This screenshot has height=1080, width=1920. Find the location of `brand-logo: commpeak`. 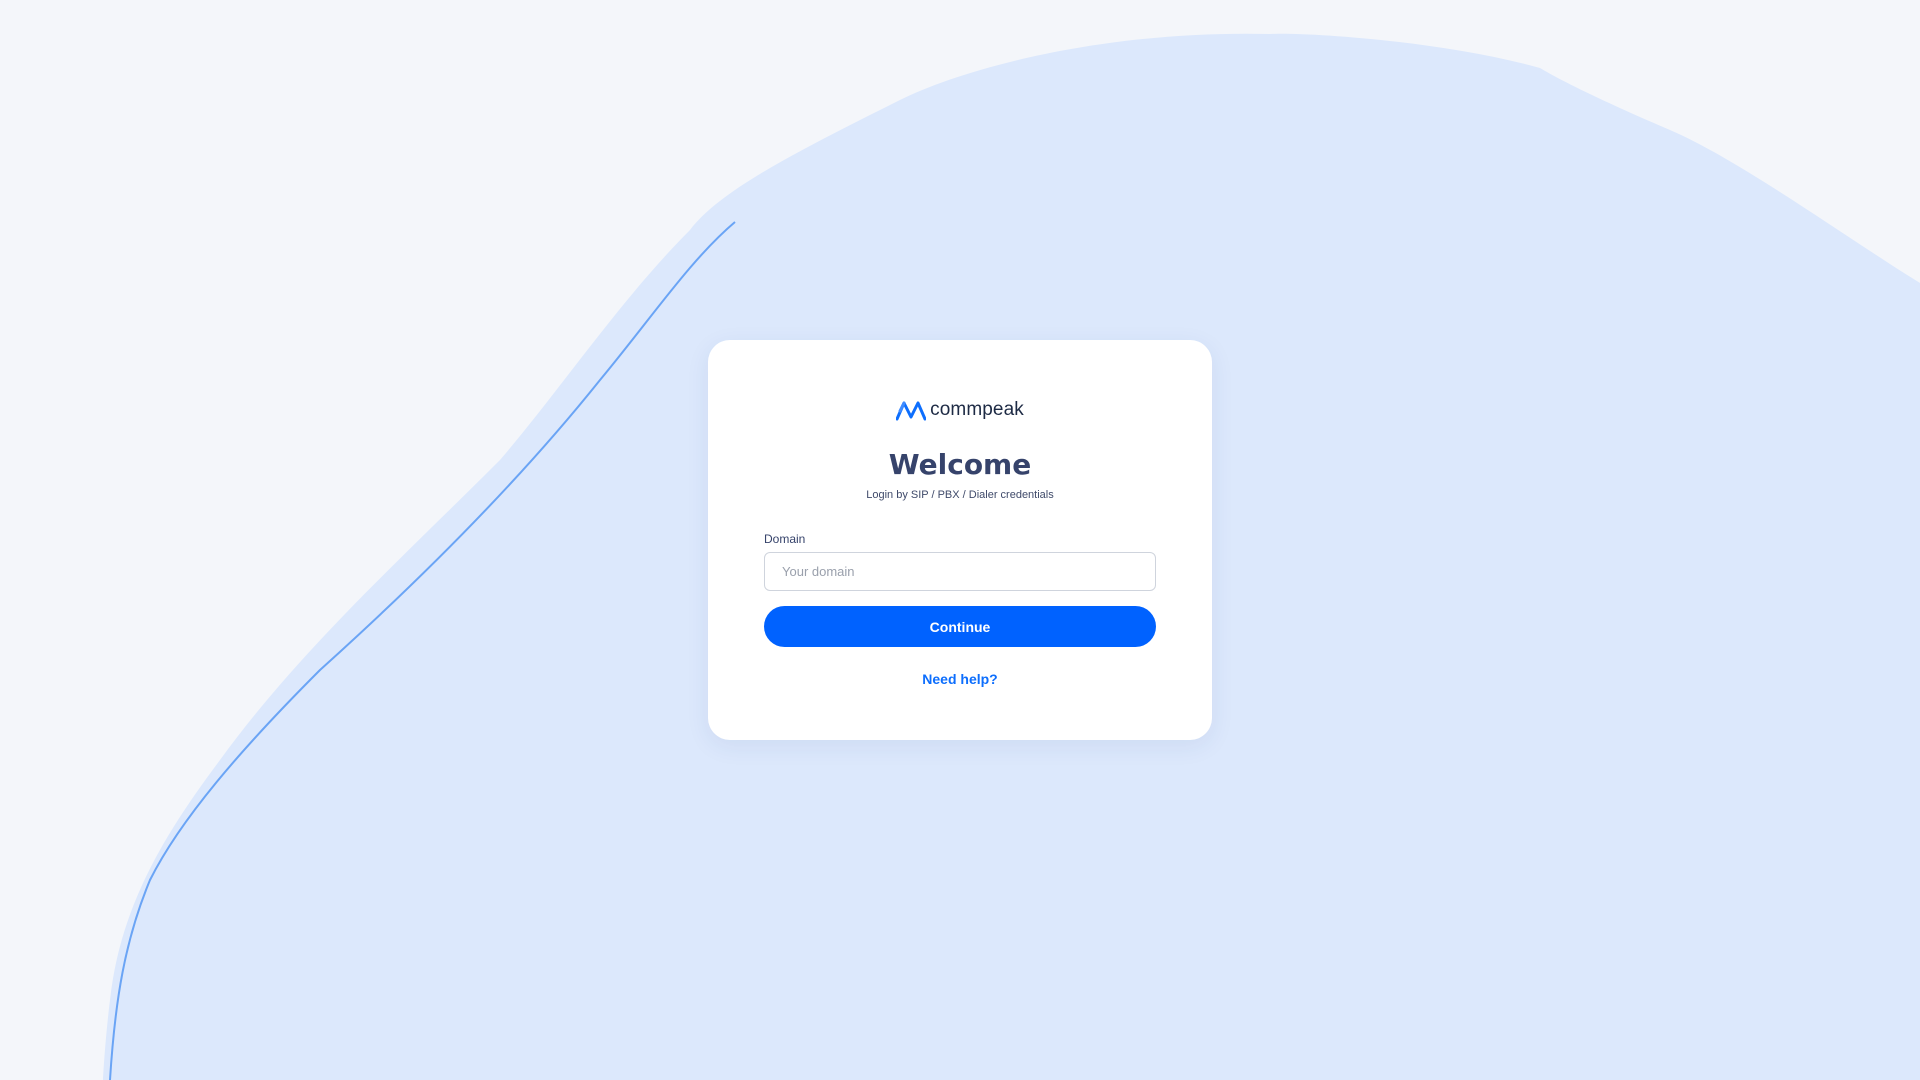

brand-logo: commpeak is located at coordinates (960, 410).